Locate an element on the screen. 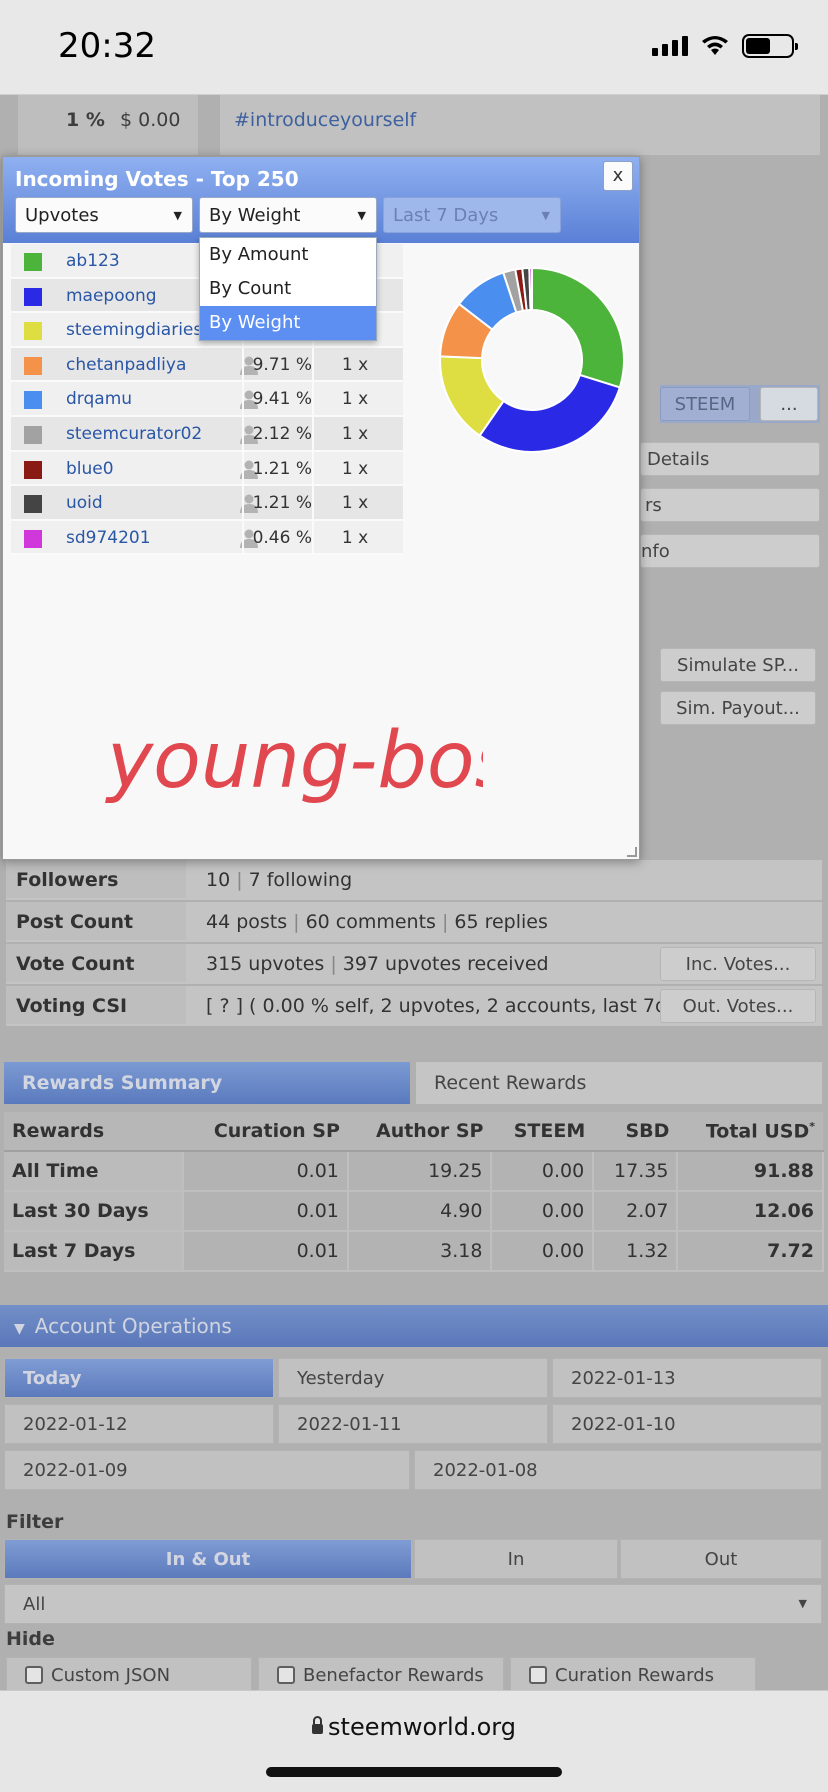 Image resolution: width=828 pixels, height=1792 pixels. donut-slice-sd974201 is located at coordinates (530, 289).